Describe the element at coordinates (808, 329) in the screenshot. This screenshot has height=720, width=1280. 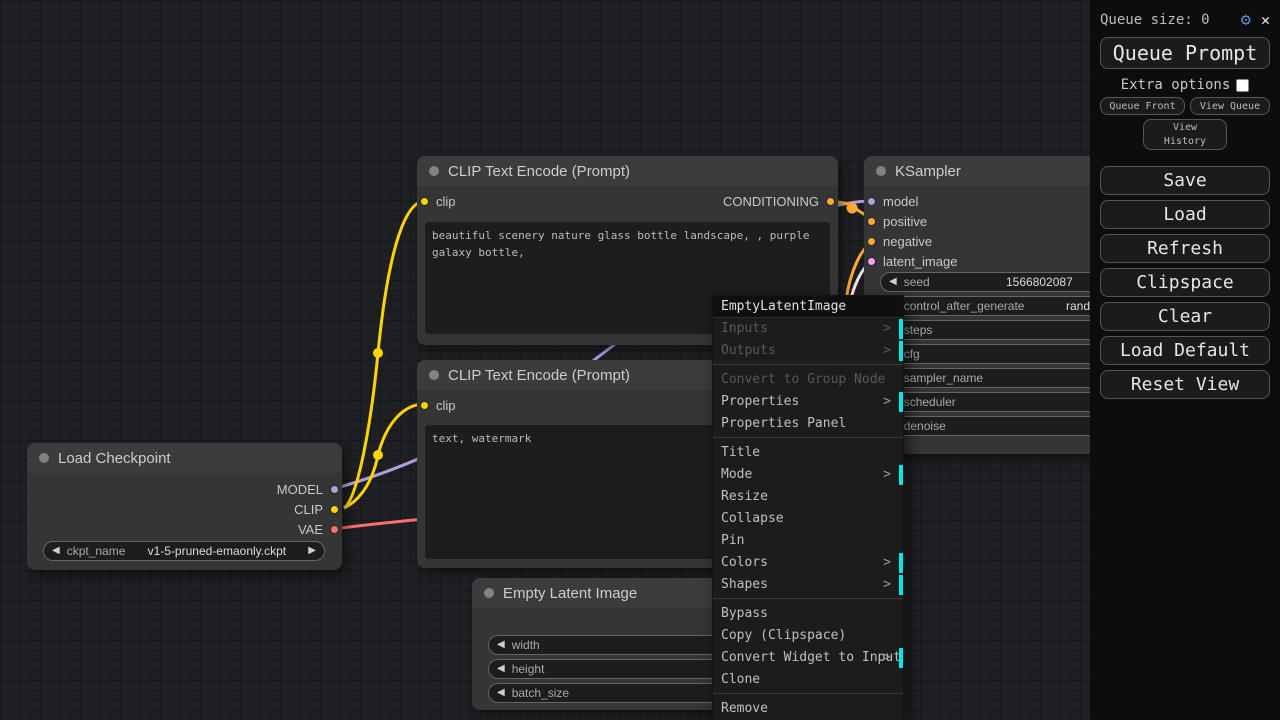
I see `menu-item-inputs: Inputs >` at that location.